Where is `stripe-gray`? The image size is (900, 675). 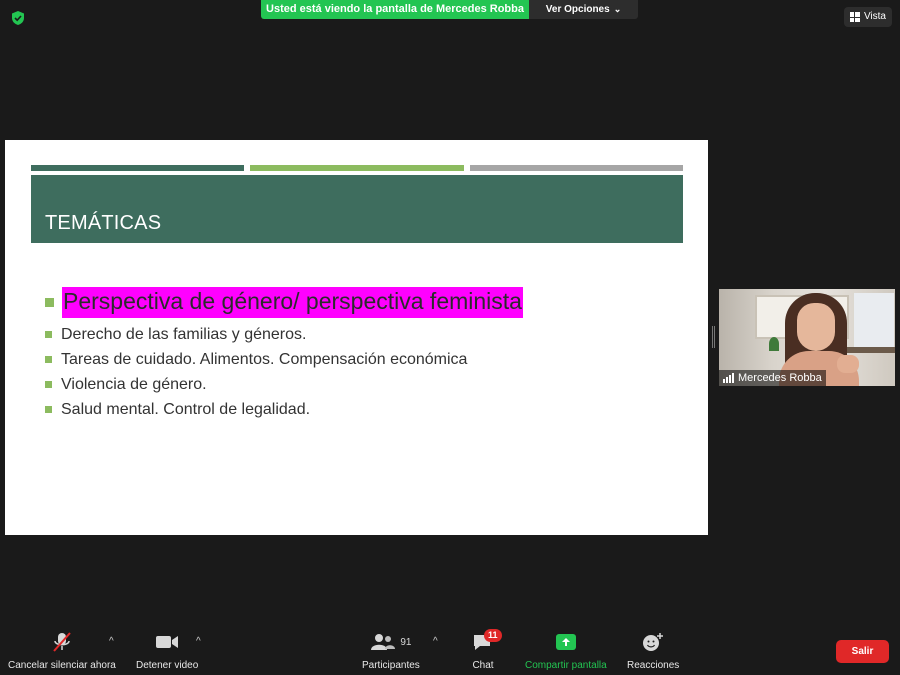 stripe-gray is located at coordinates (576, 168).